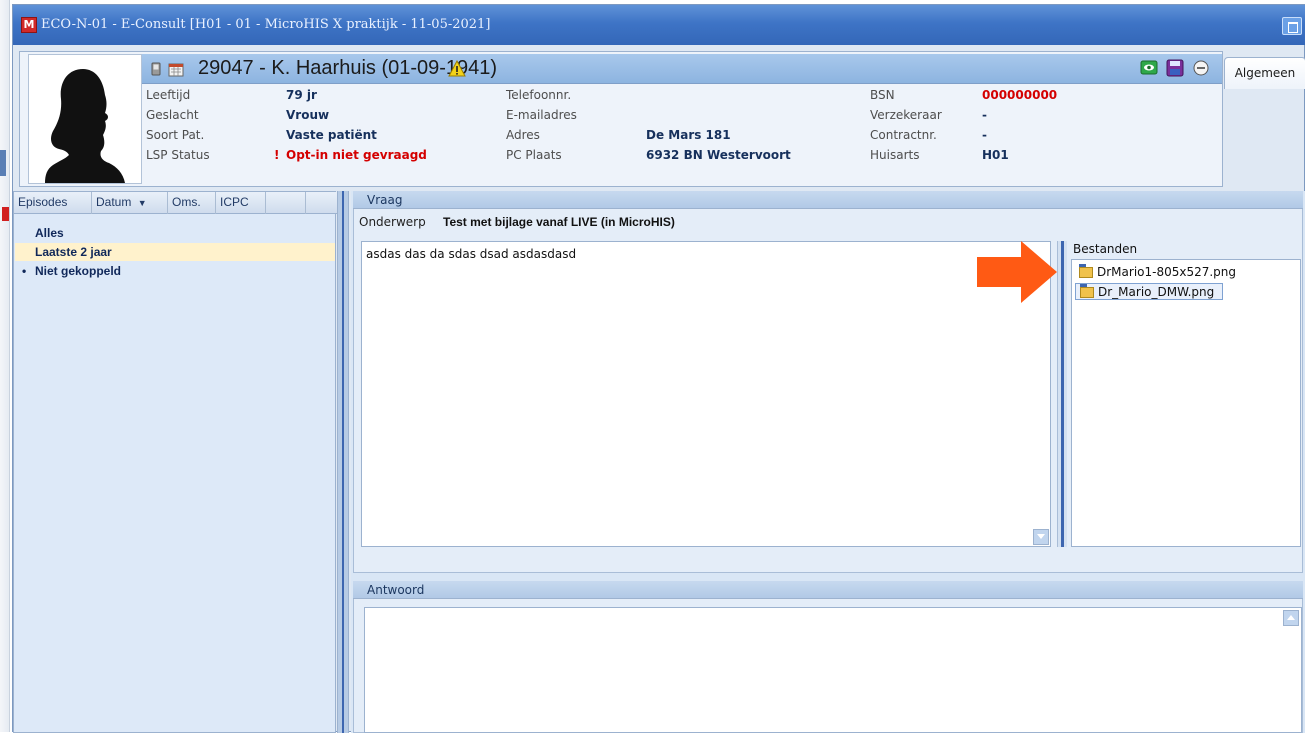  Describe the element at coordinates (1017, 272) in the screenshot. I see `annotation-arrow-icon` at that location.